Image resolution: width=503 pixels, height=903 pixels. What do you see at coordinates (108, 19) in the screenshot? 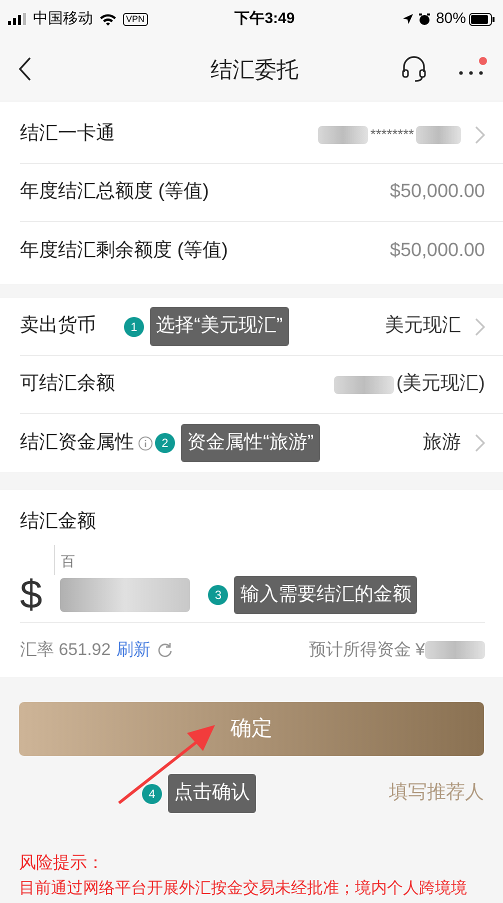
I see `wifi-icon` at bounding box center [108, 19].